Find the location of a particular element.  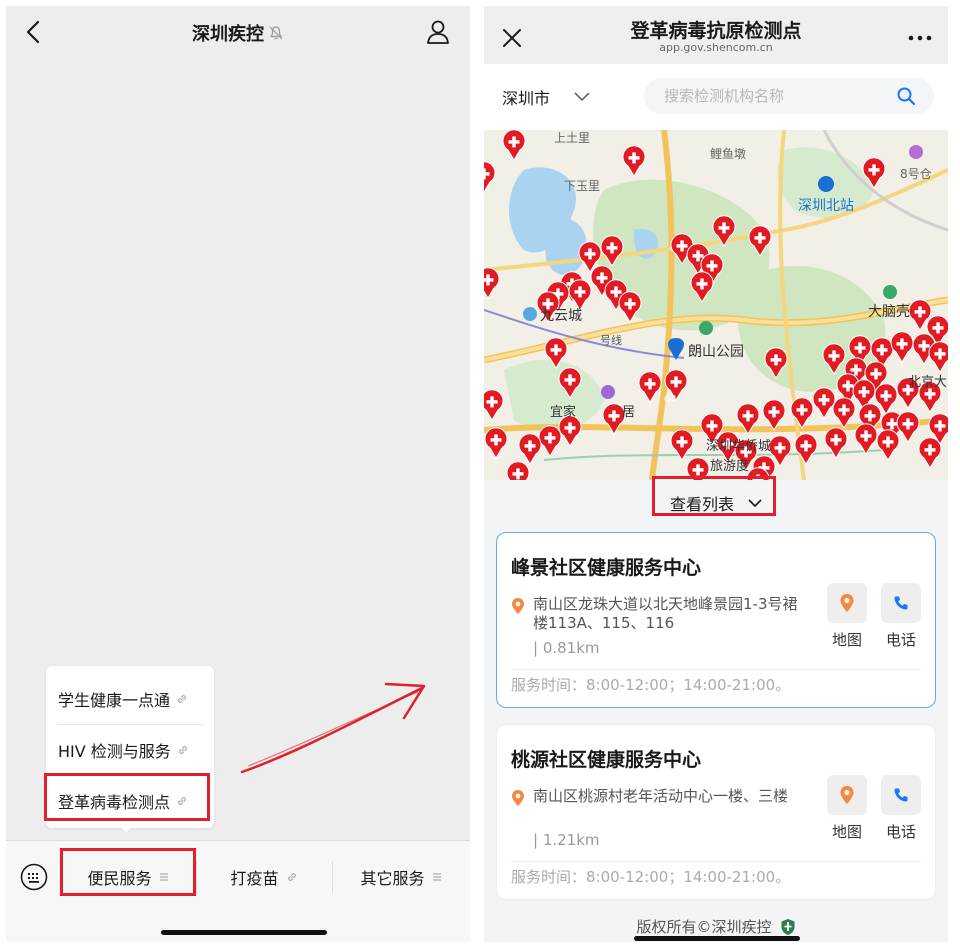

phone-button-label: 电话 is located at coordinates (900, 832).